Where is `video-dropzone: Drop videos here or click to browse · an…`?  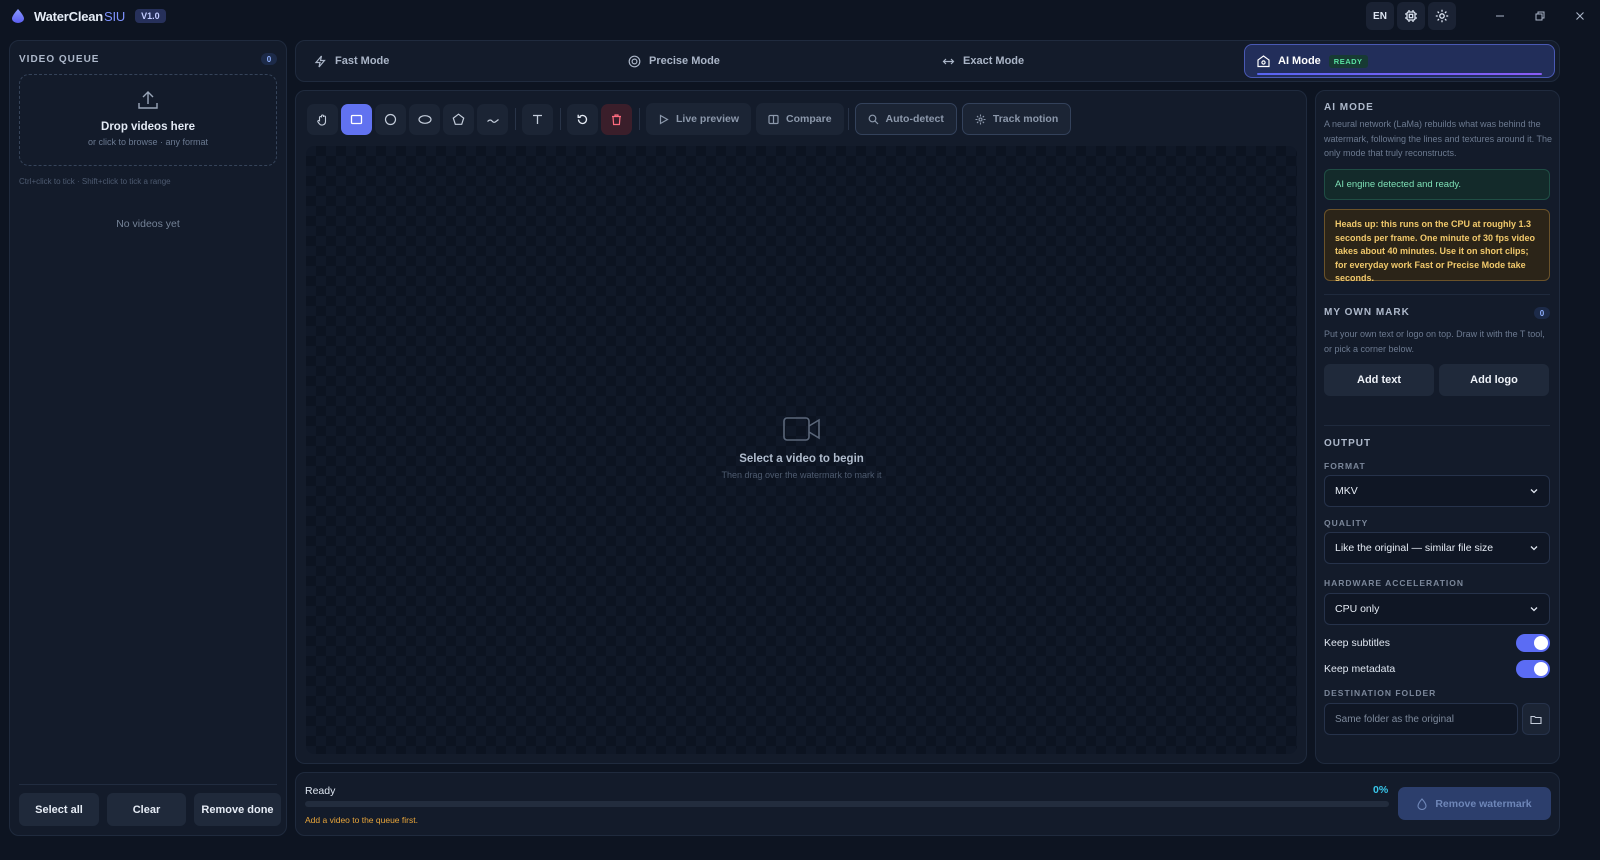 video-dropzone: Drop videos here or click to browse · an… is located at coordinates (148, 120).